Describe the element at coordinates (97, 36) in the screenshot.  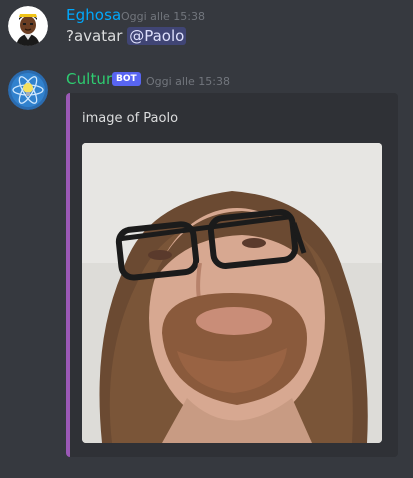
I see `command-text: ?avatar` at that location.